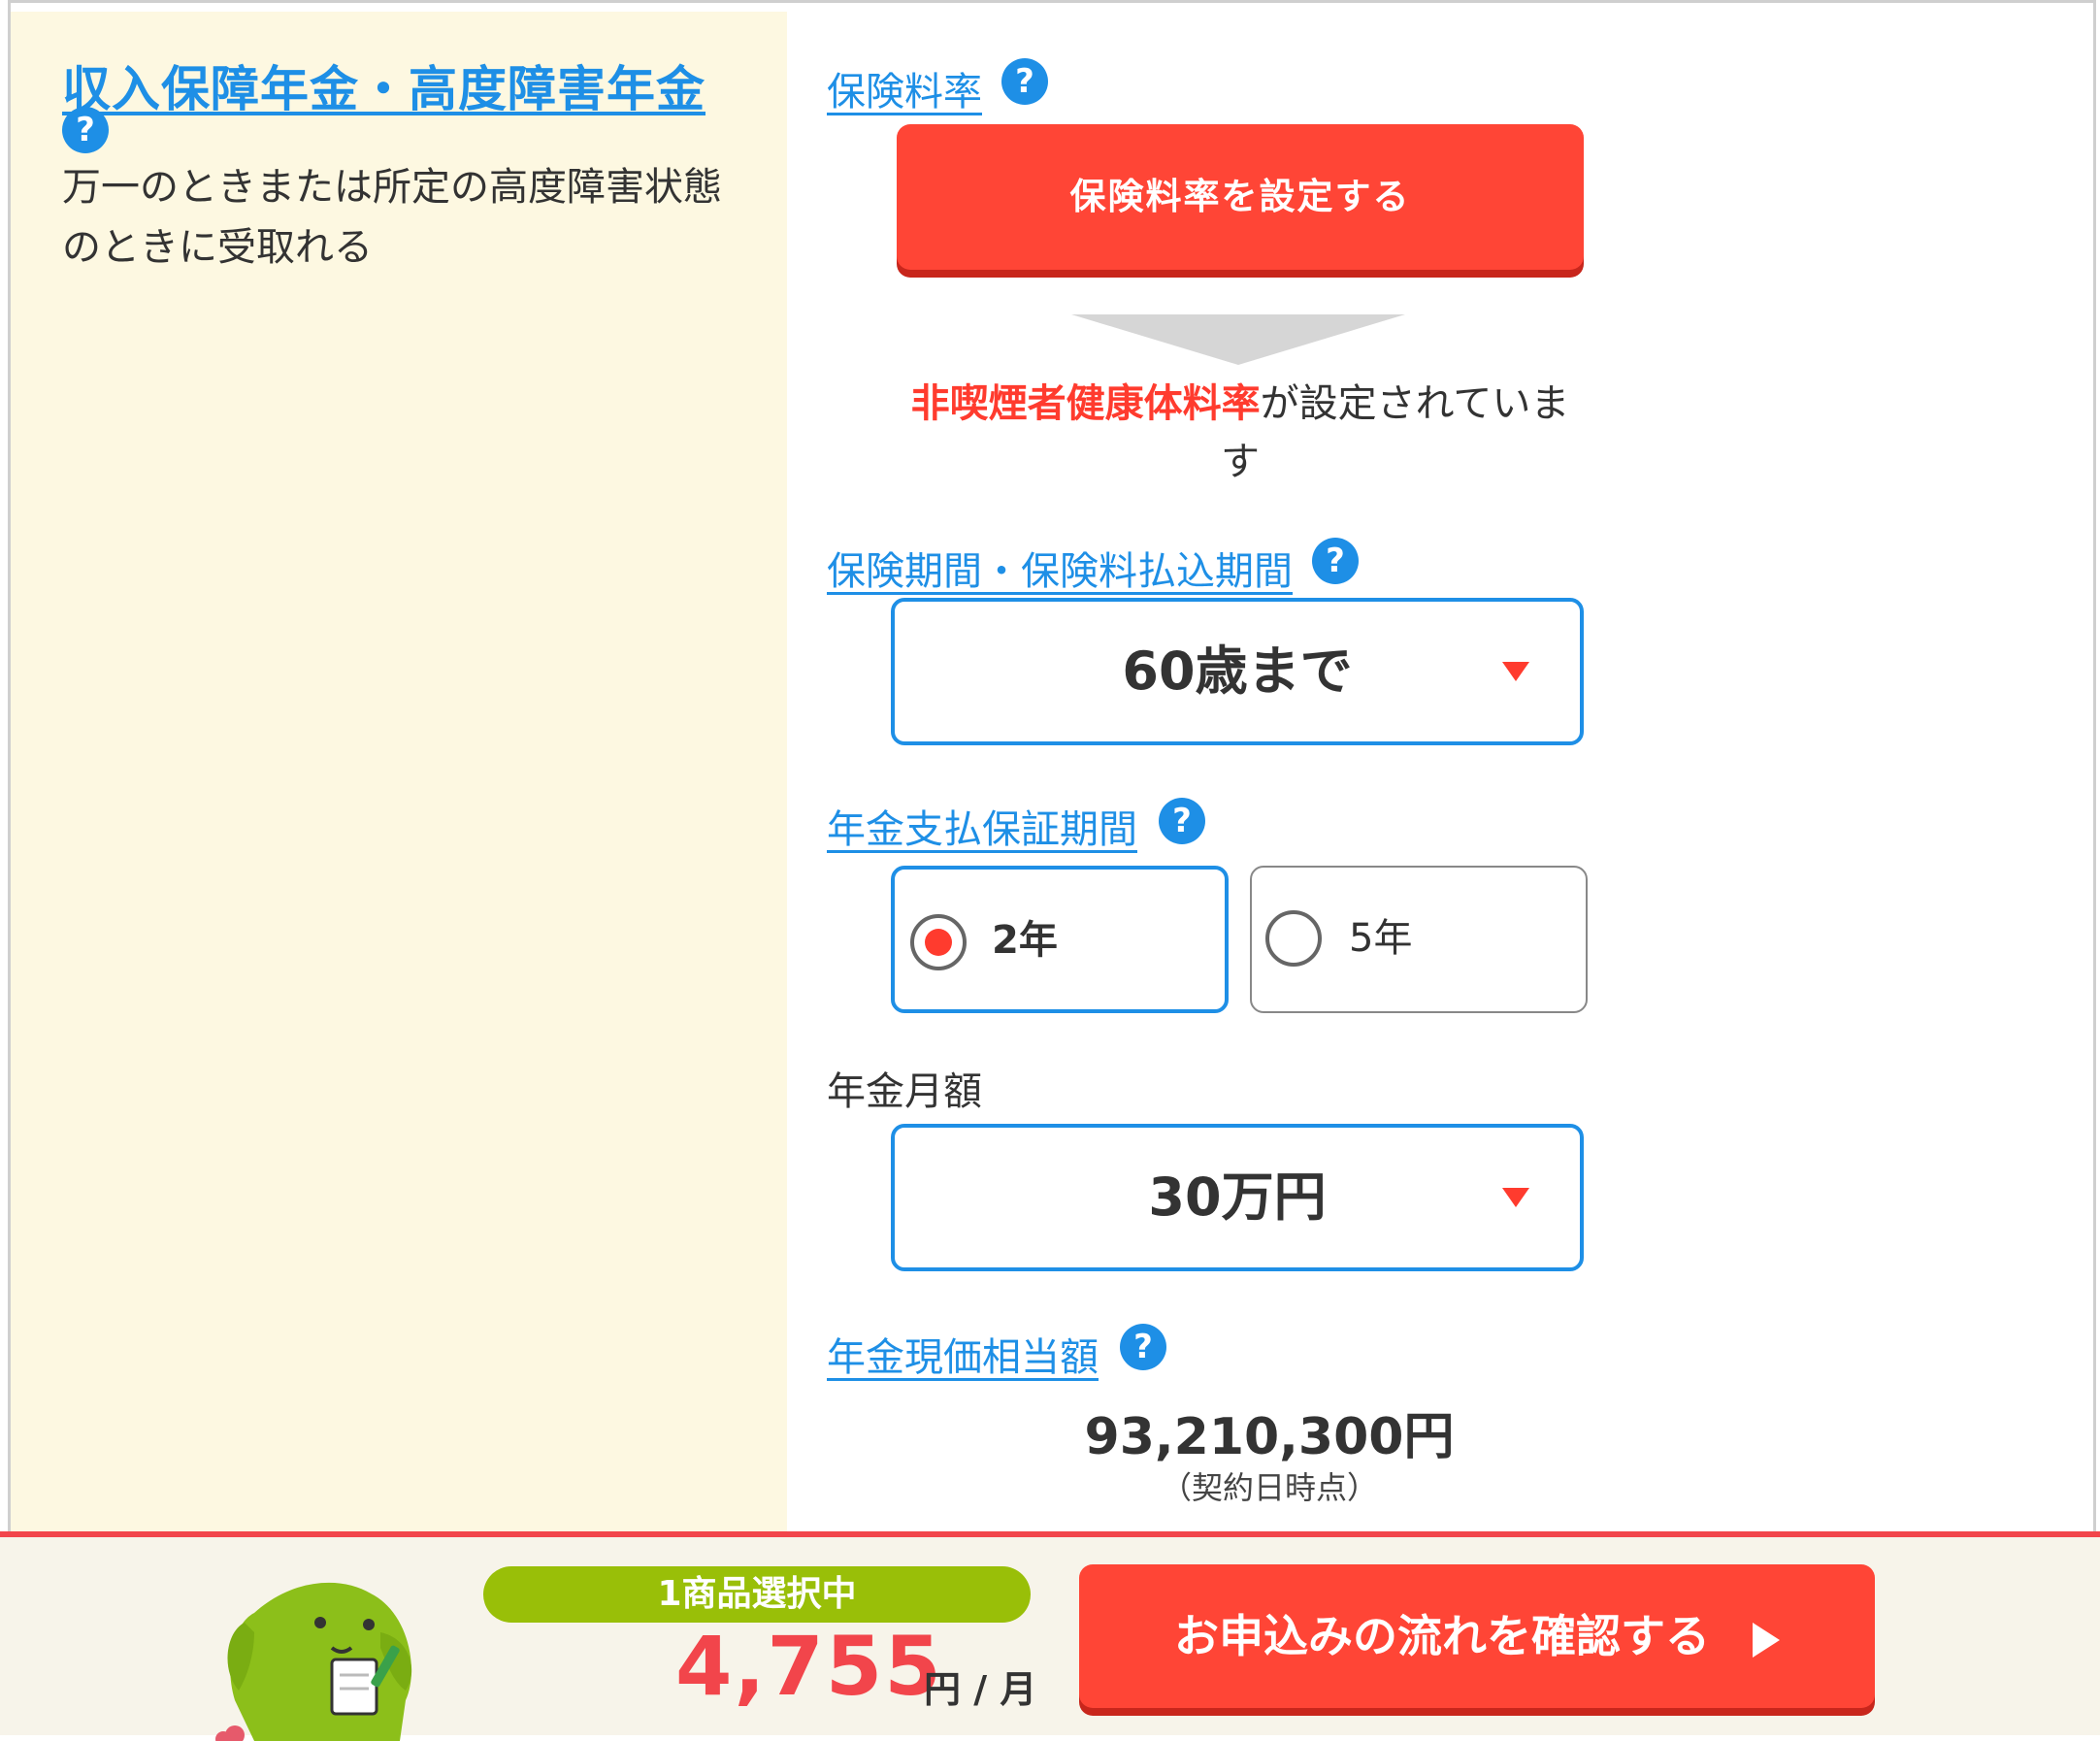 The image size is (2100, 1741). I want to click on guarantee-option-label: 5年, so click(1381, 938).